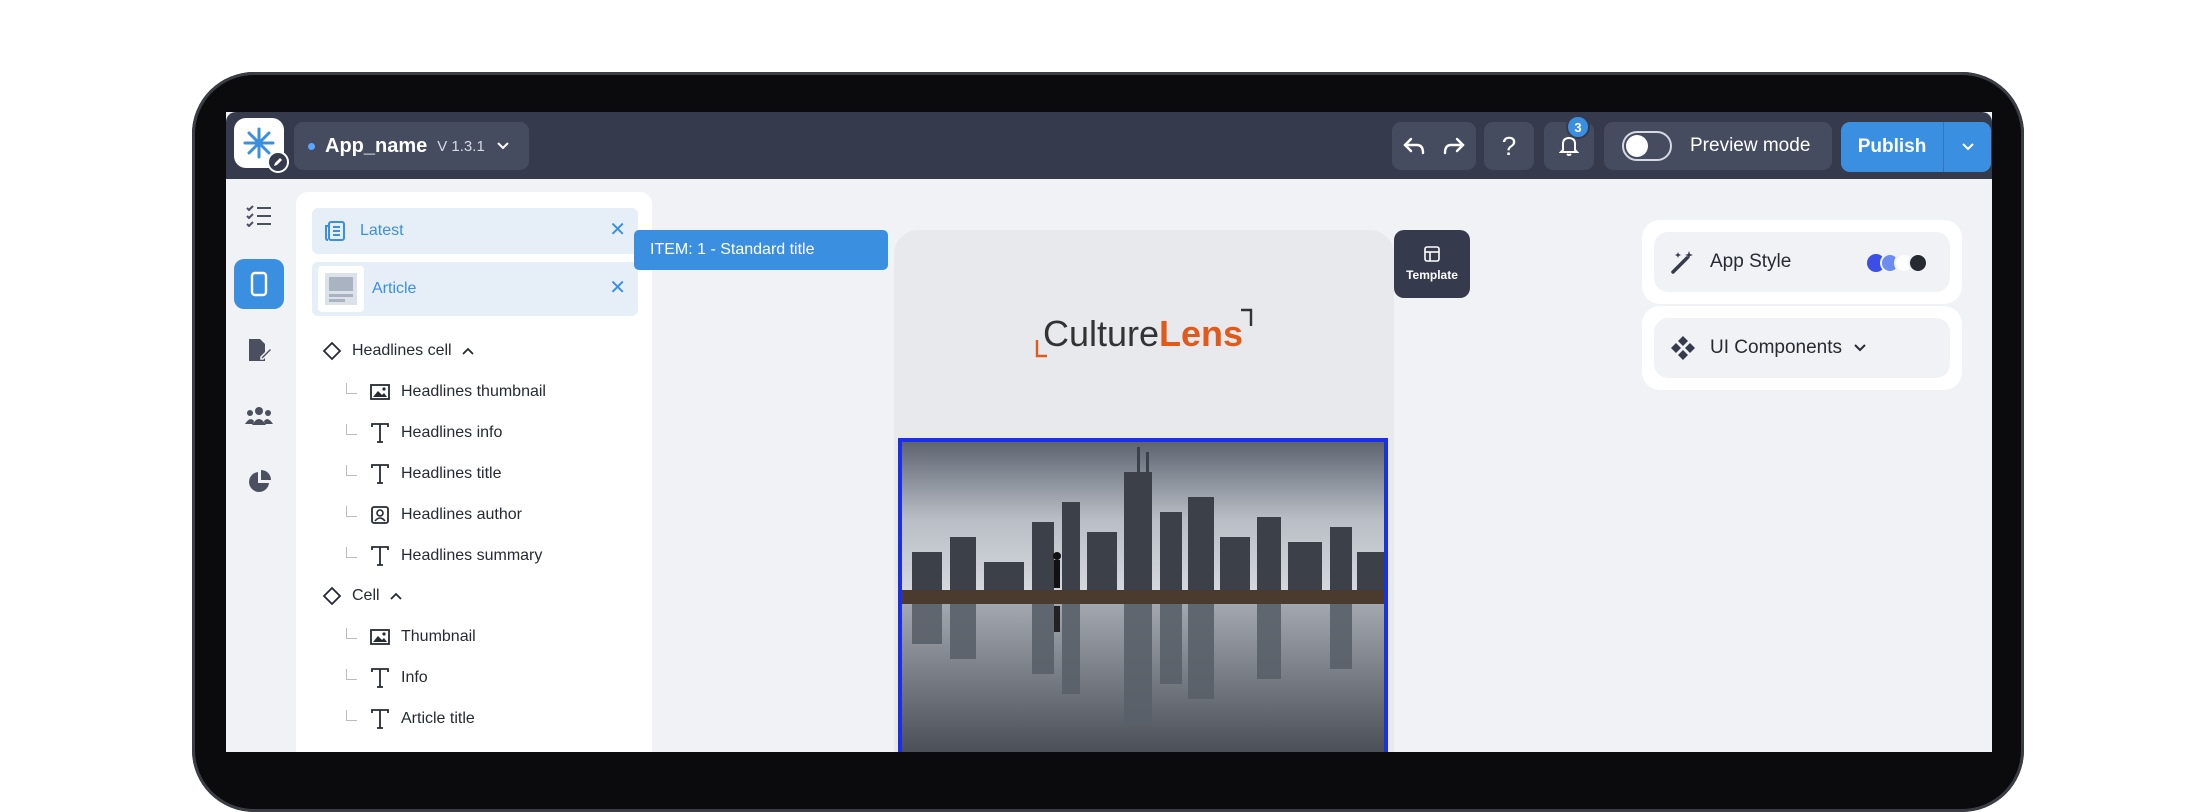 Image resolution: width=2209 pixels, height=812 pixels. What do you see at coordinates (382, 230) in the screenshot?
I see `tab-latest-label: Latest` at bounding box center [382, 230].